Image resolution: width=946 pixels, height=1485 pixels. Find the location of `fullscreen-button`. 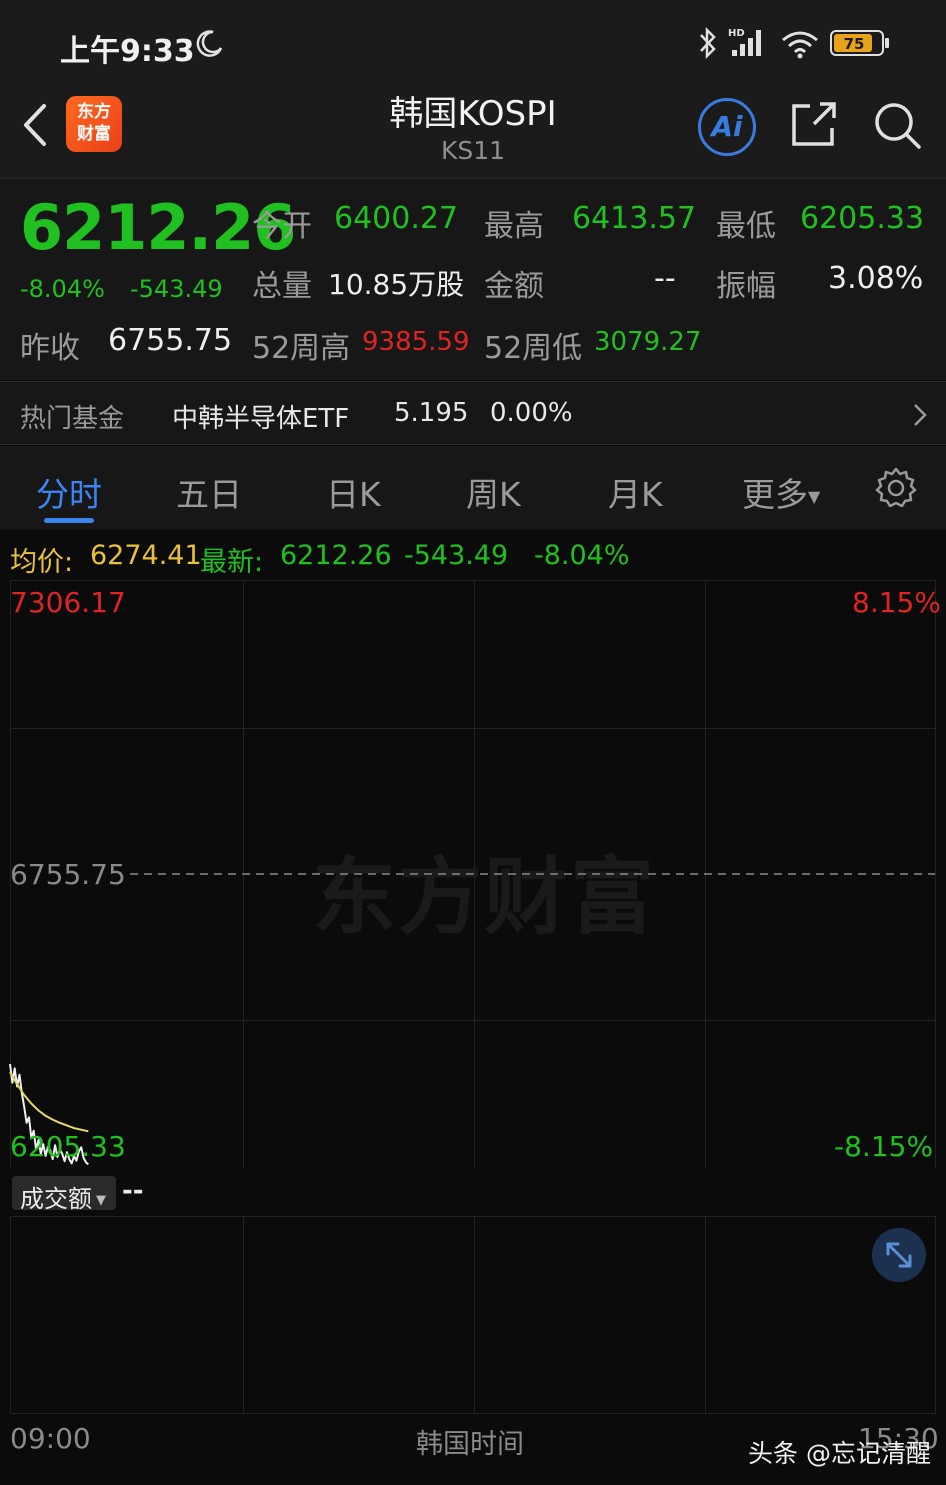

fullscreen-button is located at coordinates (899, 1255).